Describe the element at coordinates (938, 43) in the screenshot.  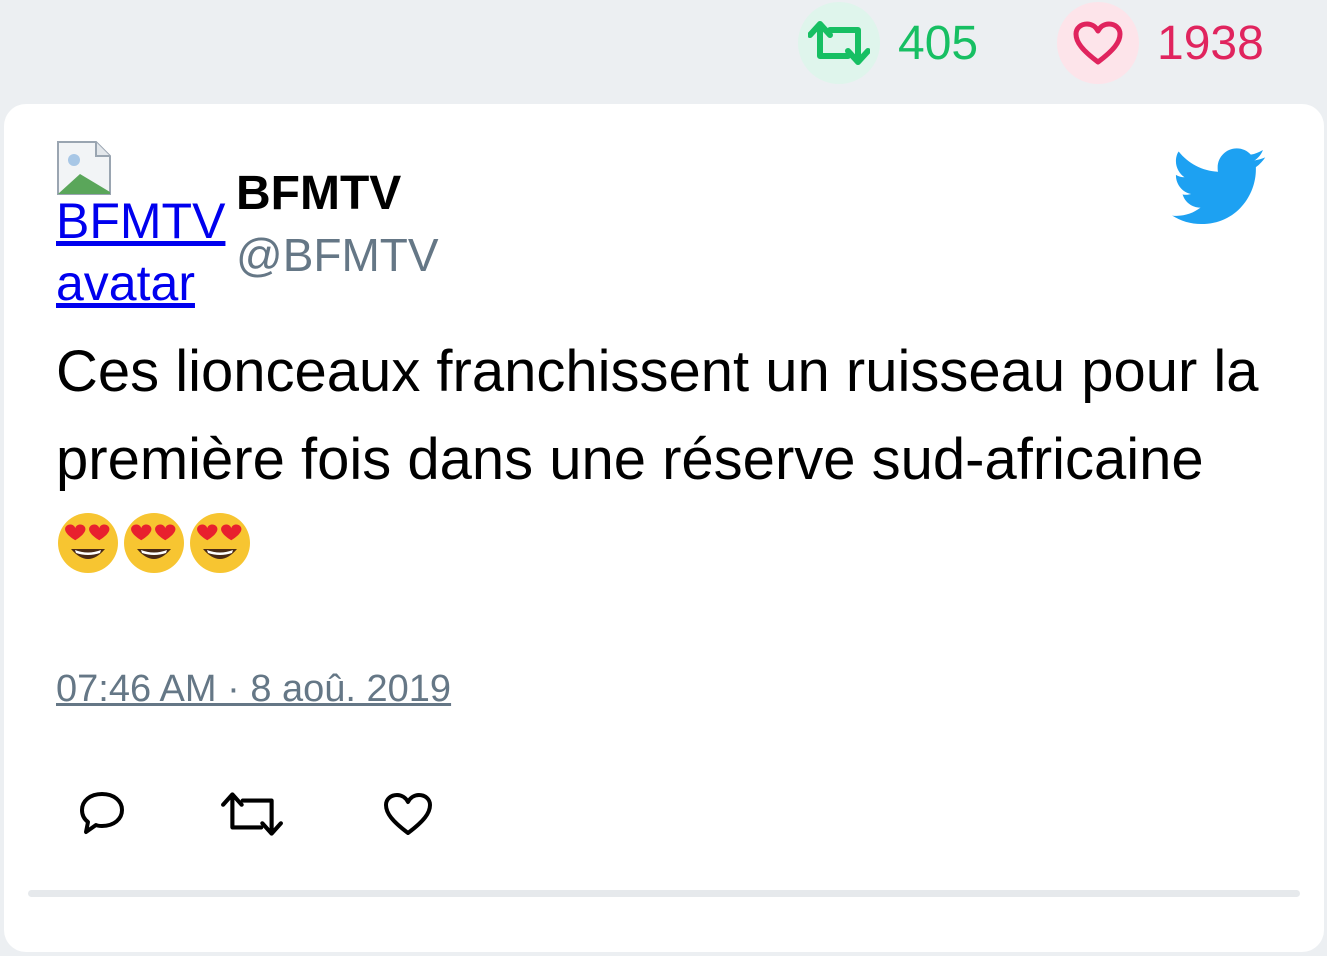
I see `retweet-count: 405` at that location.